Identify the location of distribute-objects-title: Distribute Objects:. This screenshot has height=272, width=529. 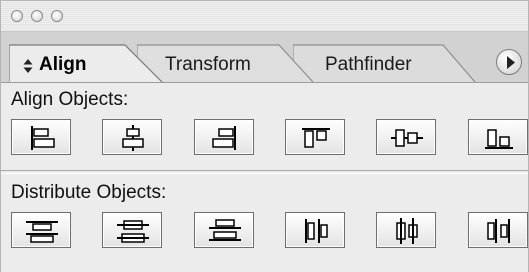
(89, 192).